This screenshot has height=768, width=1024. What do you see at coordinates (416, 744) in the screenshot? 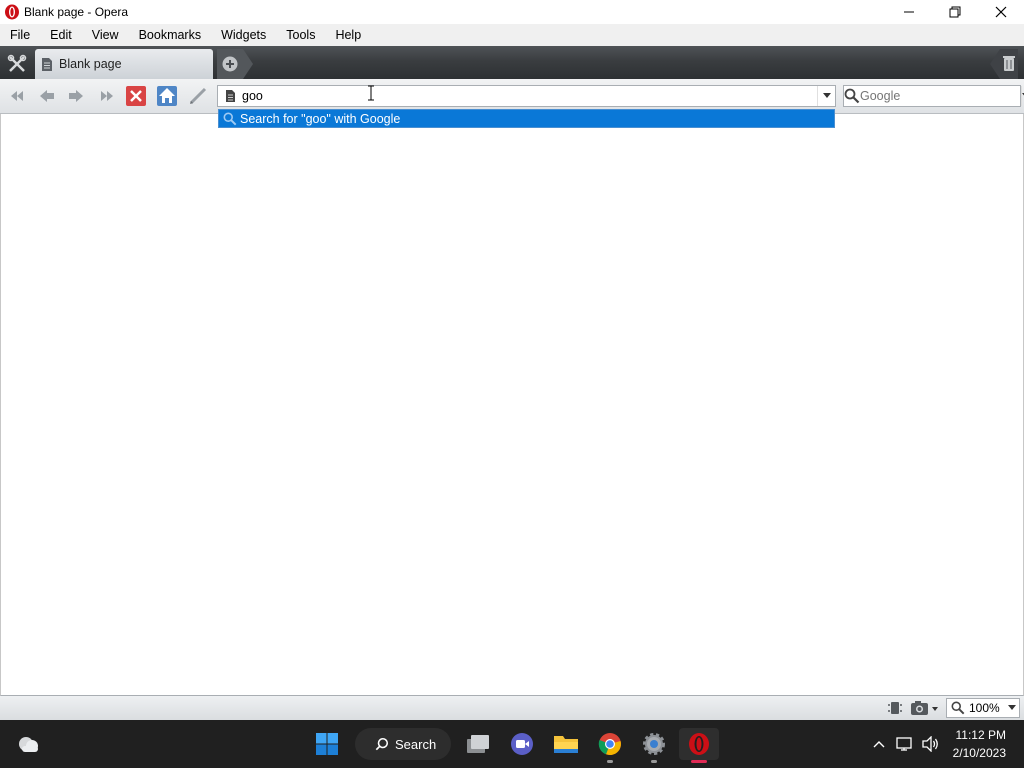
I see `taskbar-search-label: Search` at bounding box center [416, 744].